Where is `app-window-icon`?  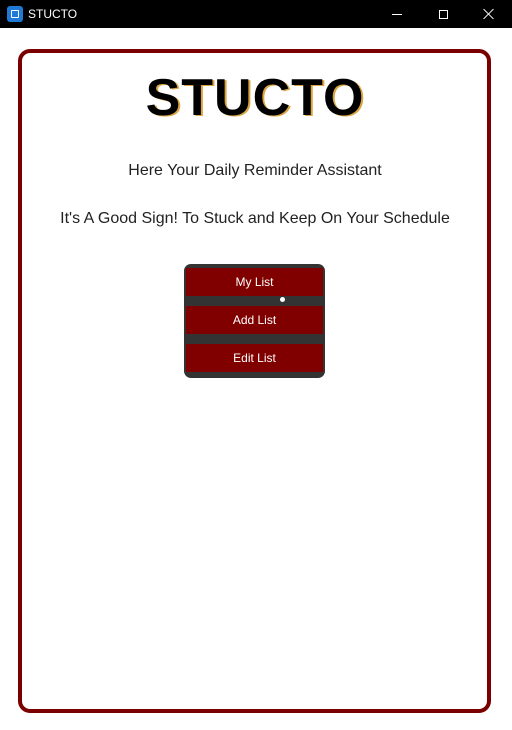 app-window-icon is located at coordinates (15, 14).